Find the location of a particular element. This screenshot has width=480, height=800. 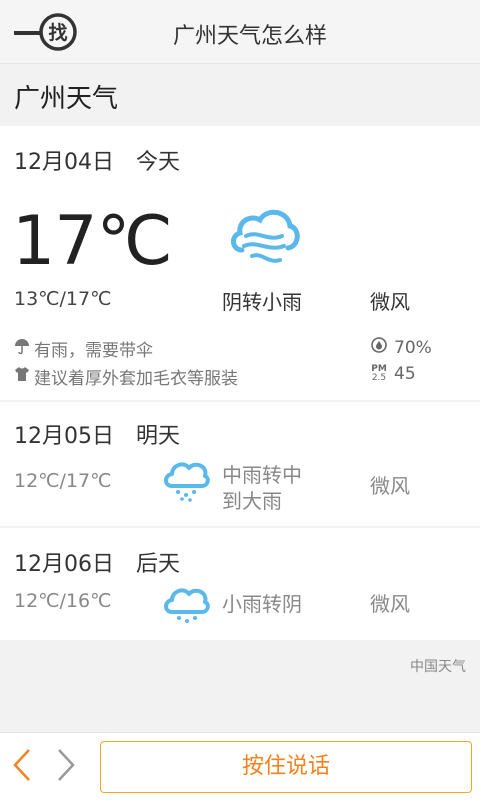

source-label: 中国天气 is located at coordinates (438, 666).